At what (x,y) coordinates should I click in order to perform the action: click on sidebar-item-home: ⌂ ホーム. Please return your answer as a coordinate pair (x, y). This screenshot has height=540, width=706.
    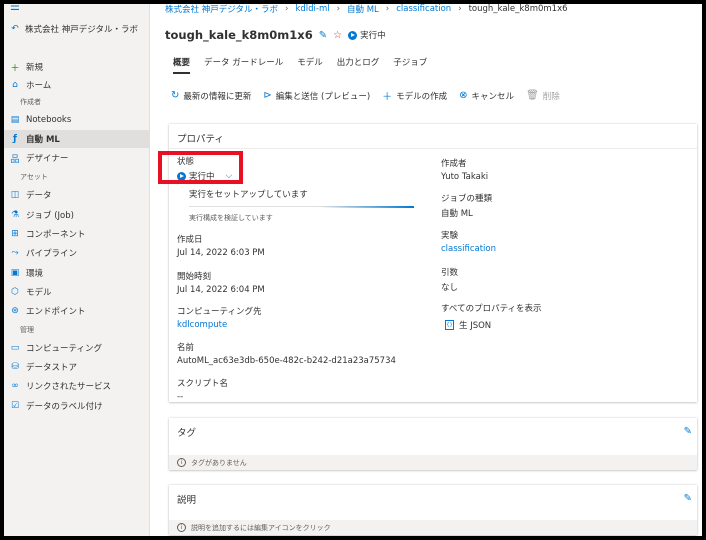
    Looking at the image, I should click on (76, 85).